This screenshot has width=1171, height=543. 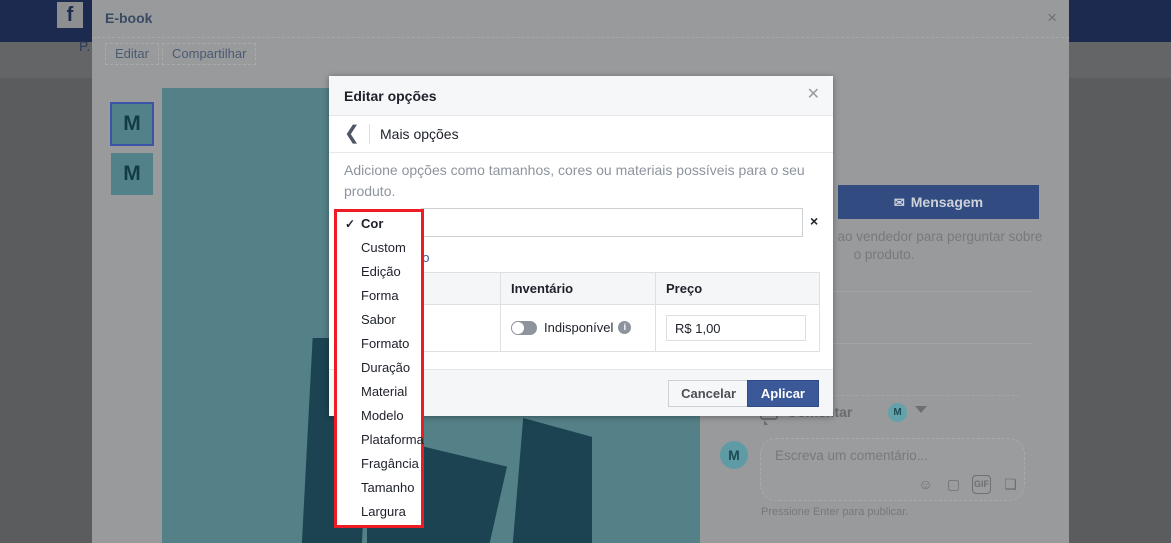 I want to click on table-header-row: Inventário Preço, so click(x=617, y=288).